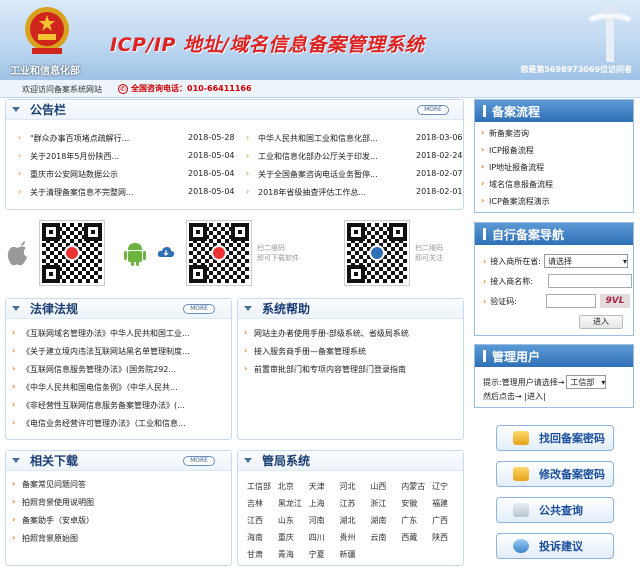 This screenshot has width=640, height=570. I want to click on ios-download-qr, so click(72, 253).